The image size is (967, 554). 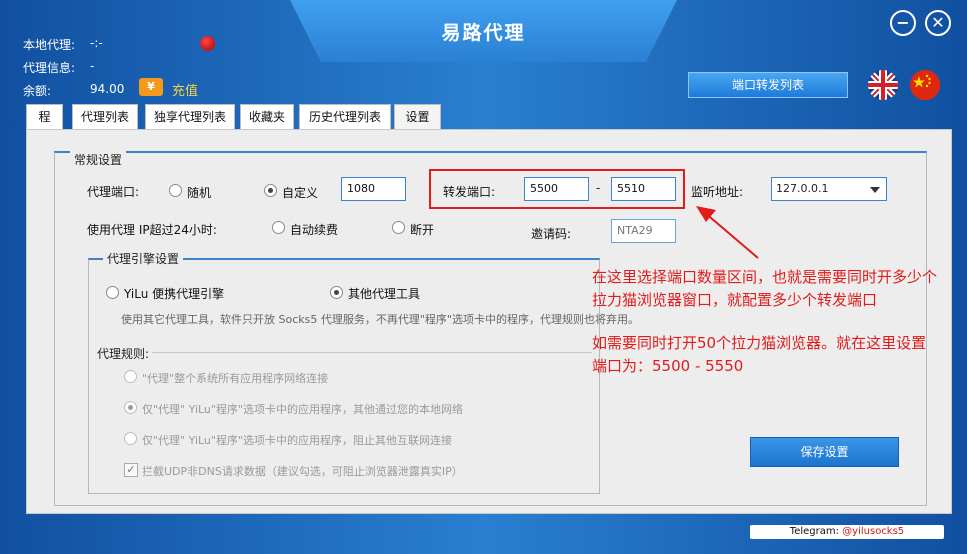 I want to click on annotation-arrow-icon, so click(x=727, y=232).